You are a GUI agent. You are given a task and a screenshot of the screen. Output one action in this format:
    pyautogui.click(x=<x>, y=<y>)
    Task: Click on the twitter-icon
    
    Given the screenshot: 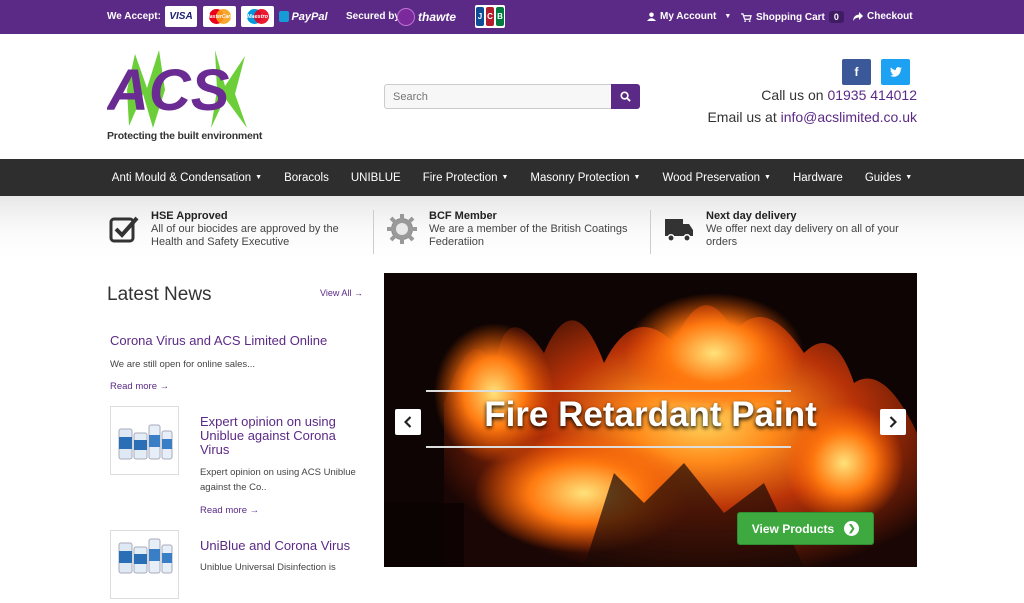 What is the action you would take?
    pyautogui.click(x=895, y=72)
    